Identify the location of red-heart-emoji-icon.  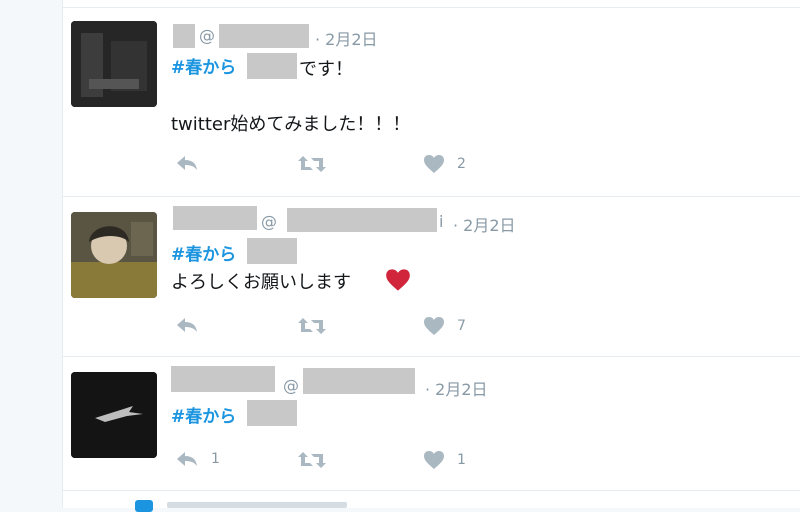
(398, 280).